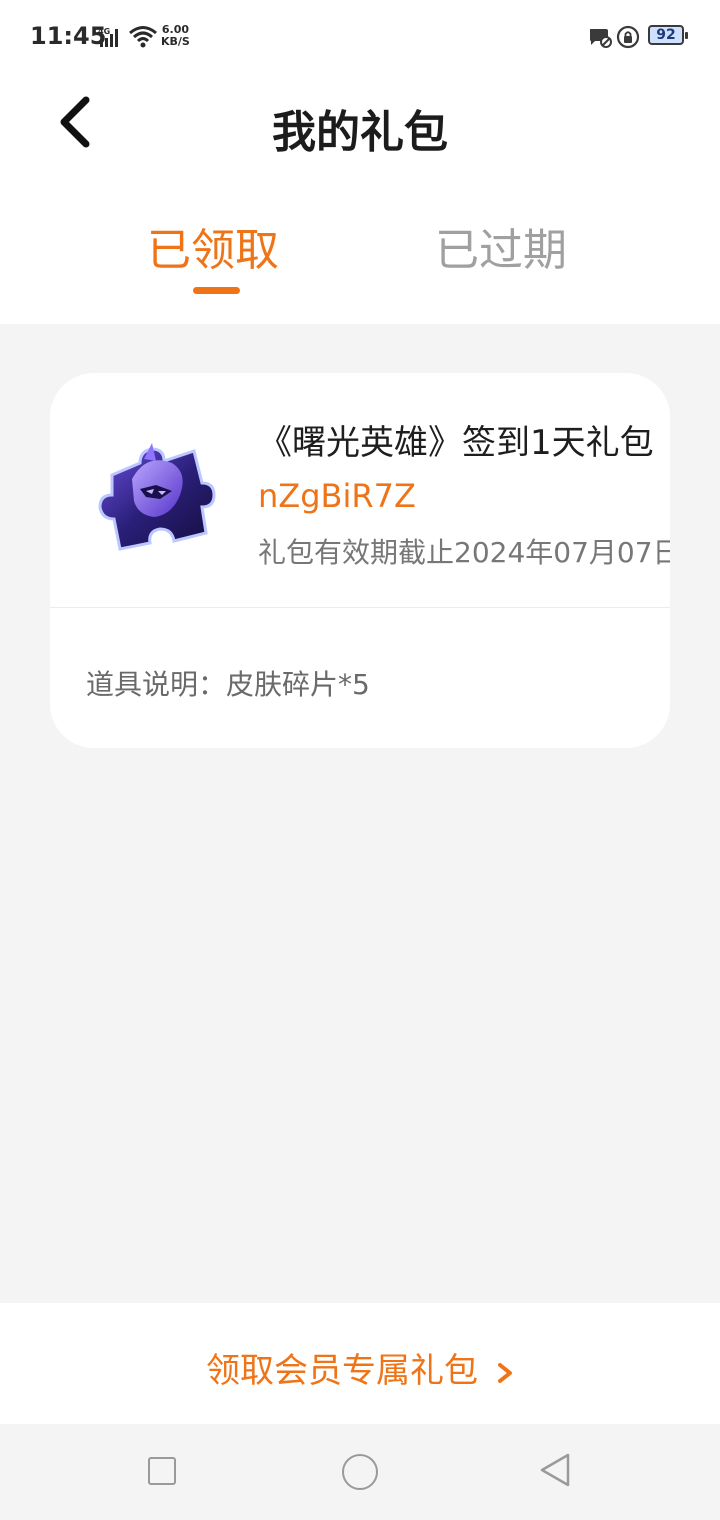 The image size is (720, 1520). I want to click on puzzle-hero-icon, so click(157, 497).